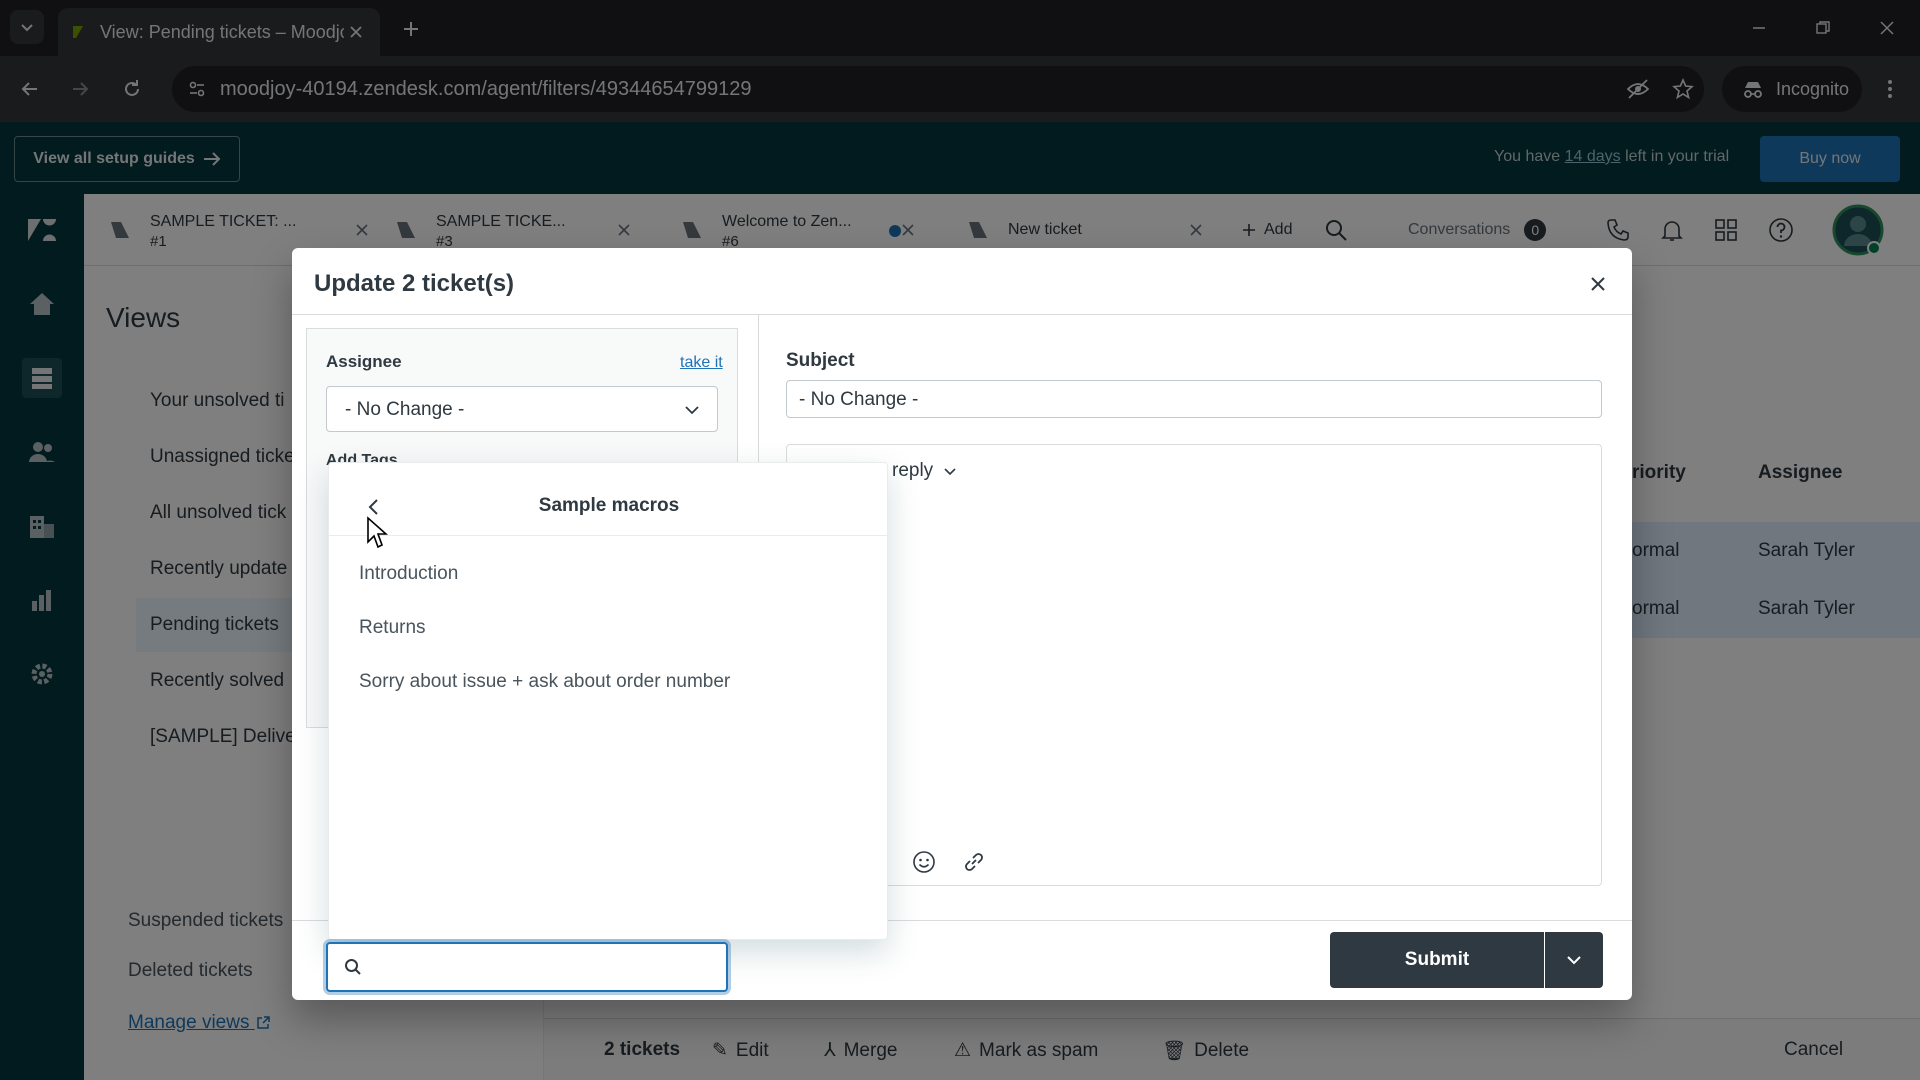 This screenshot has height=1080, width=1920. What do you see at coordinates (377, 532) in the screenshot?
I see `mouse-cursor-icon` at bounding box center [377, 532].